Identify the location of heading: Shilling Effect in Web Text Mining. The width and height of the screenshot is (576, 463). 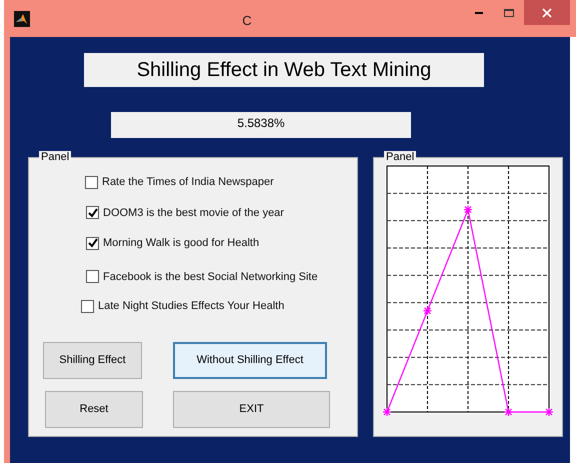
(284, 70).